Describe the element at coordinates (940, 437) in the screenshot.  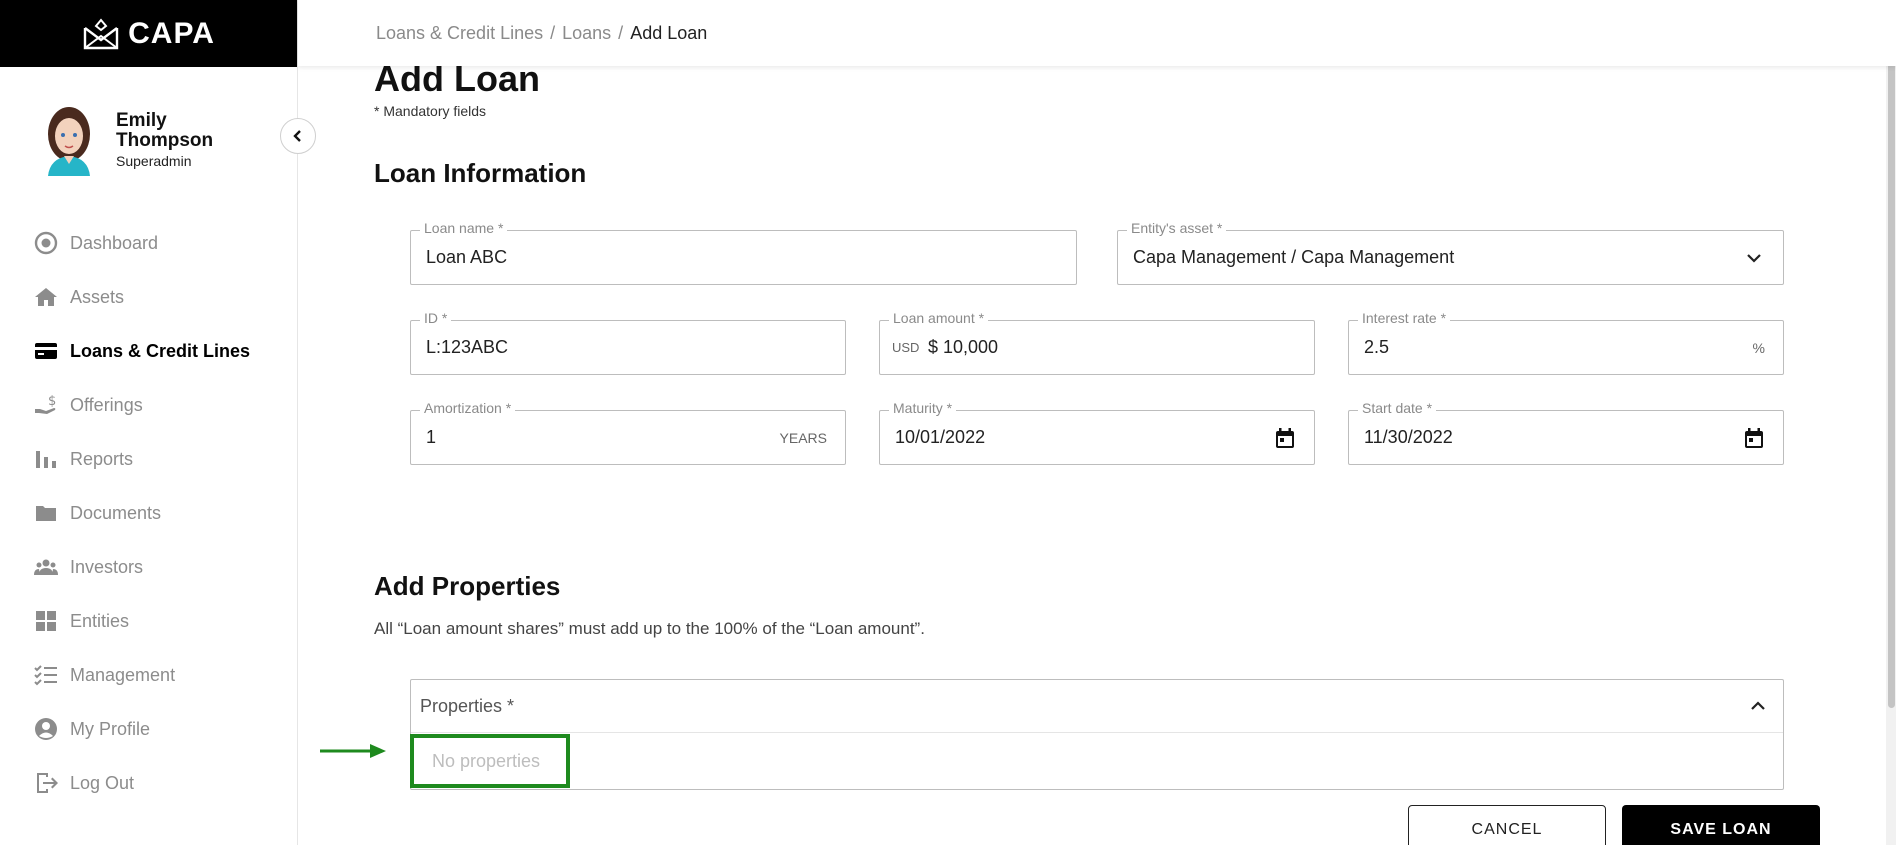
I see `maturity-value: 10/01/2022` at that location.